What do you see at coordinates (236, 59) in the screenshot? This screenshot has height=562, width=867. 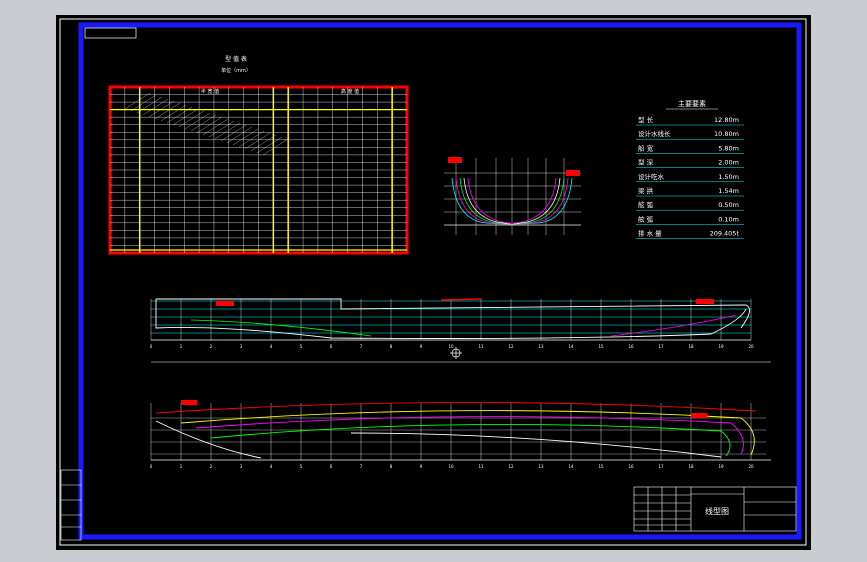 I see `table-title: 型 值 表` at bounding box center [236, 59].